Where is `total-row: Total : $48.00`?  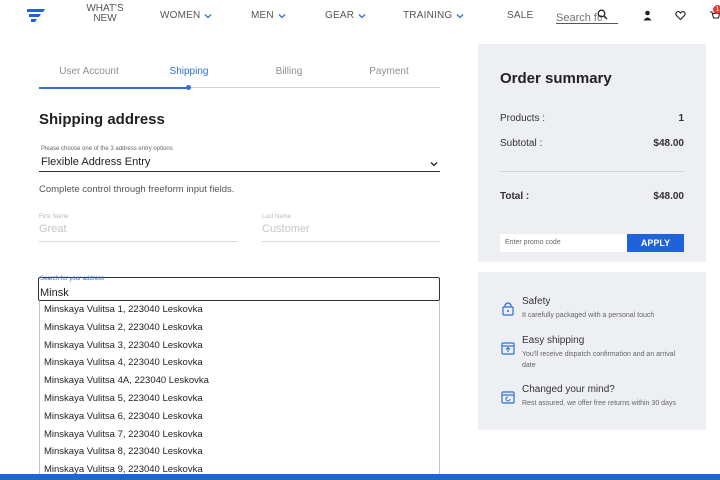
total-row: Total : $48.00 is located at coordinates (592, 196).